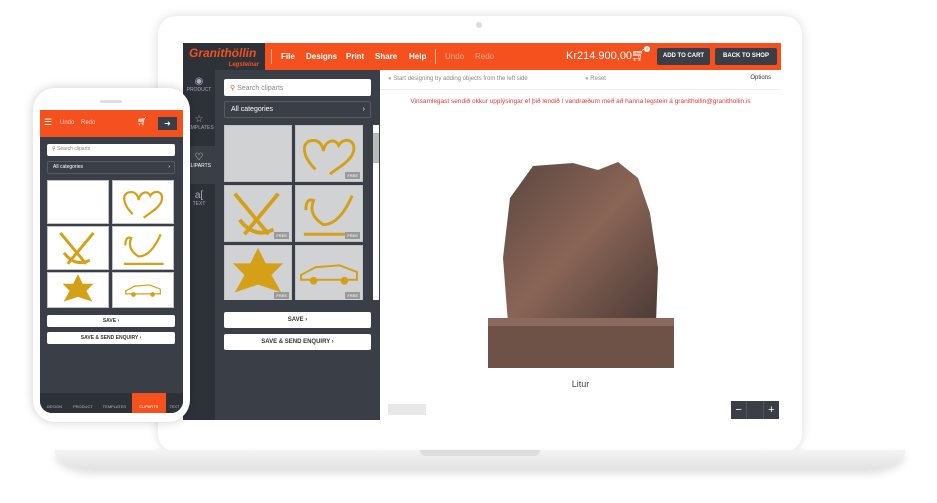 Image resolution: width=937 pixels, height=503 pixels. I want to click on mobile-clipart-grid, so click(111, 244).